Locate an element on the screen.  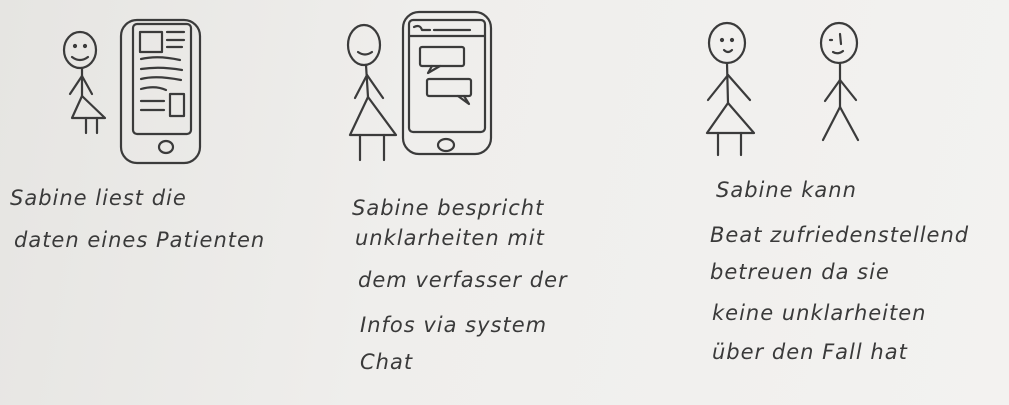
panel2-phone-chat-icon is located at coordinates (447, 83).